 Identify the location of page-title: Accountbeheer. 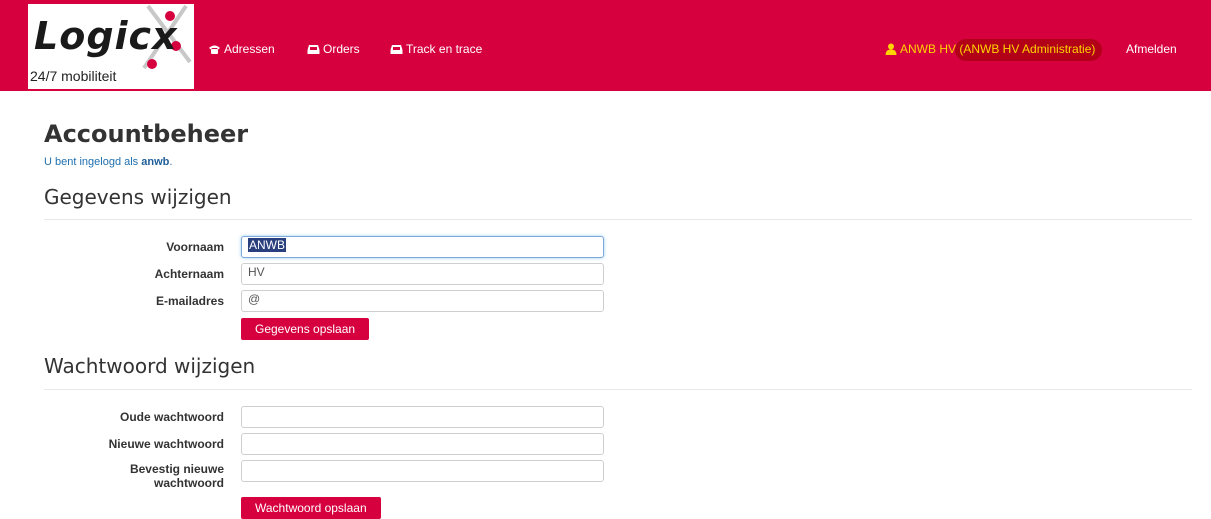
(146, 134).